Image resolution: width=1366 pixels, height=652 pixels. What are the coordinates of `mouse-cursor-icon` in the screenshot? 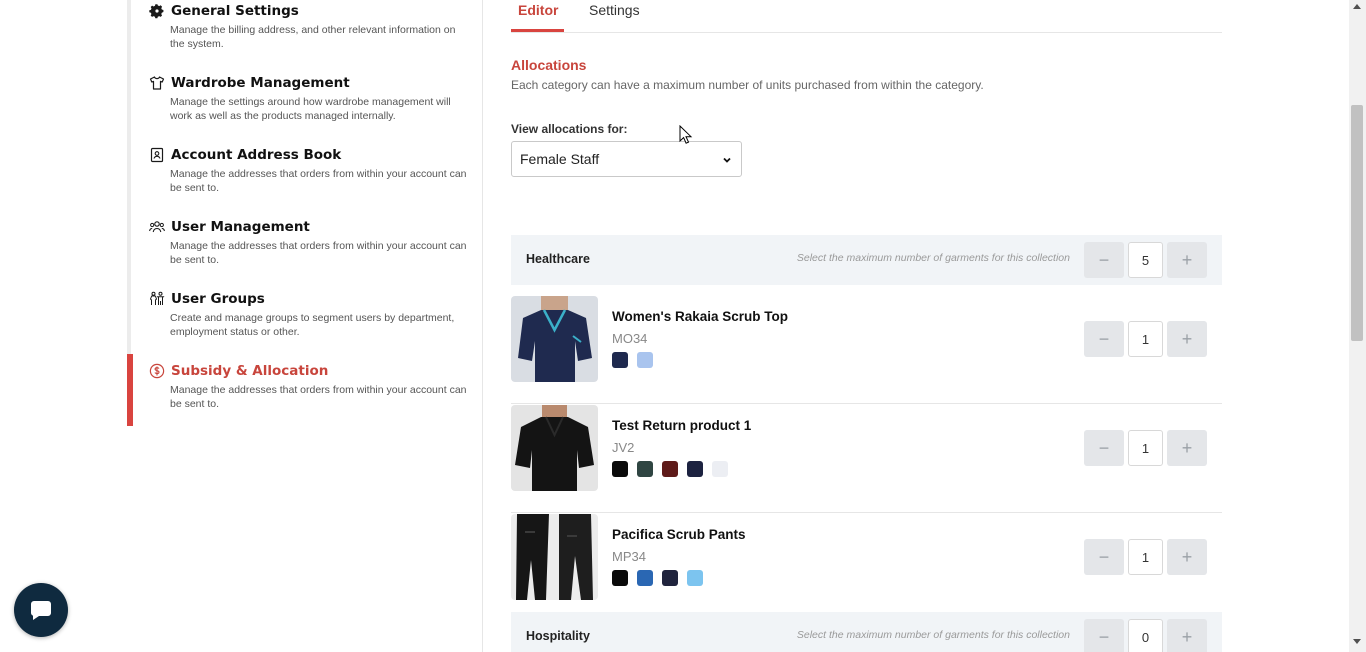 It's located at (686, 134).